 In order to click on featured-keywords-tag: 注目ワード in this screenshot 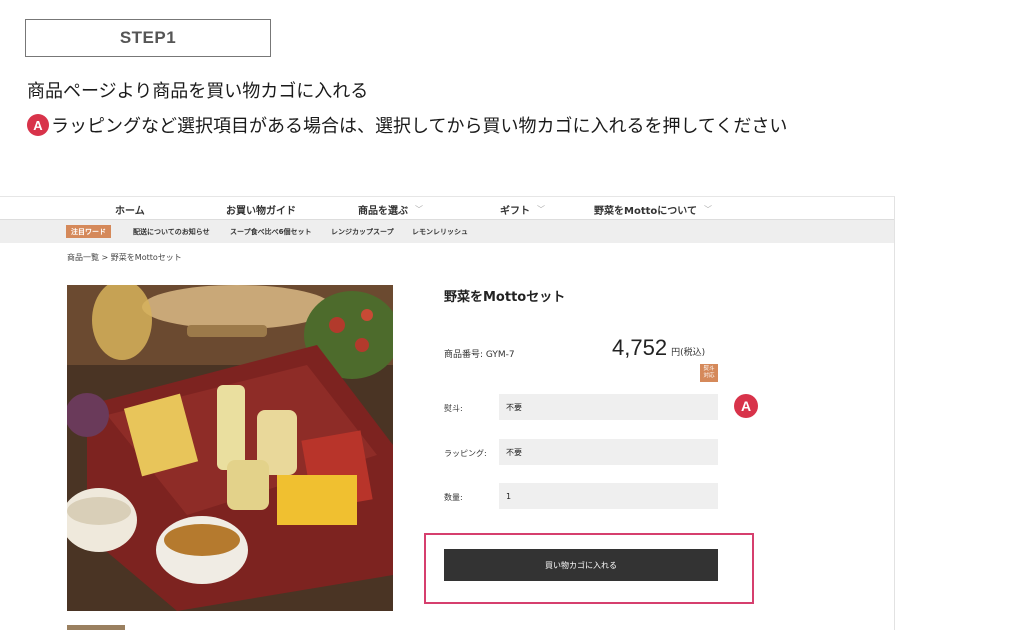, I will do `click(88, 231)`.